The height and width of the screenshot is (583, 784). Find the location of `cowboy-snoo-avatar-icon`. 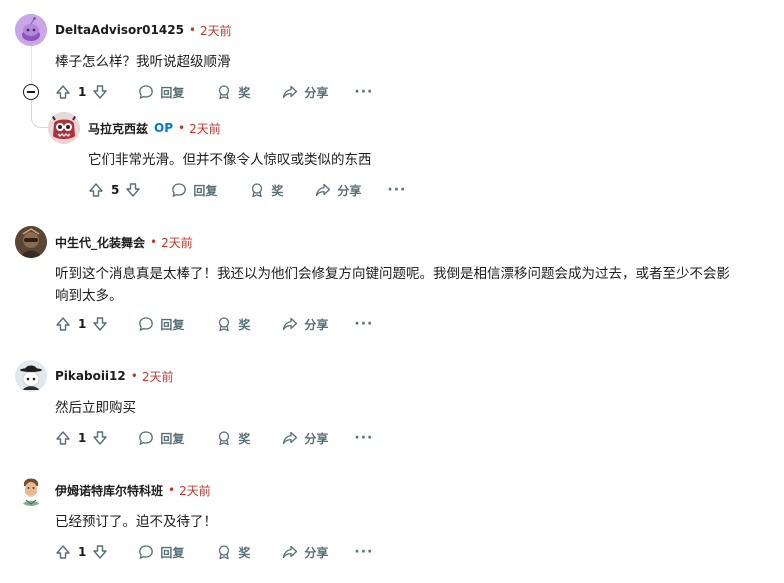

cowboy-snoo-avatar-icon is located at coordinates (31, 376).